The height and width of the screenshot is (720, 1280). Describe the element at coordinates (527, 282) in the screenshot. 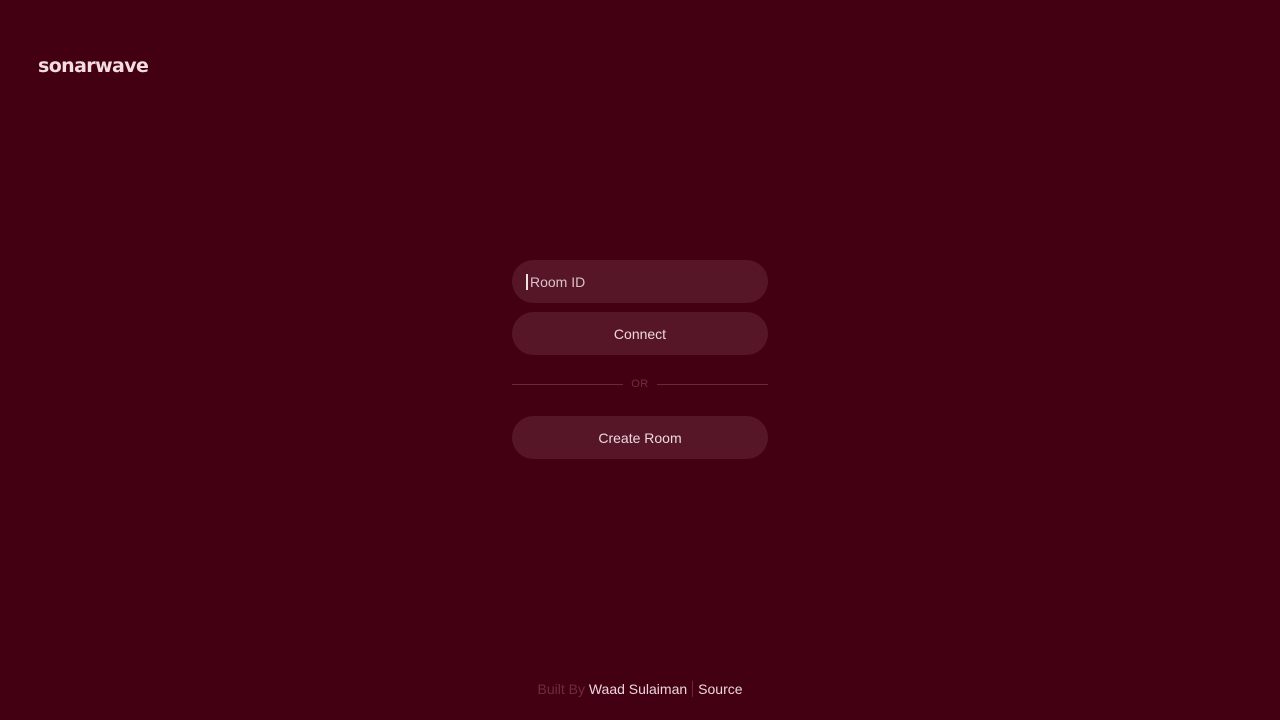

I see `text-caret` at that location.